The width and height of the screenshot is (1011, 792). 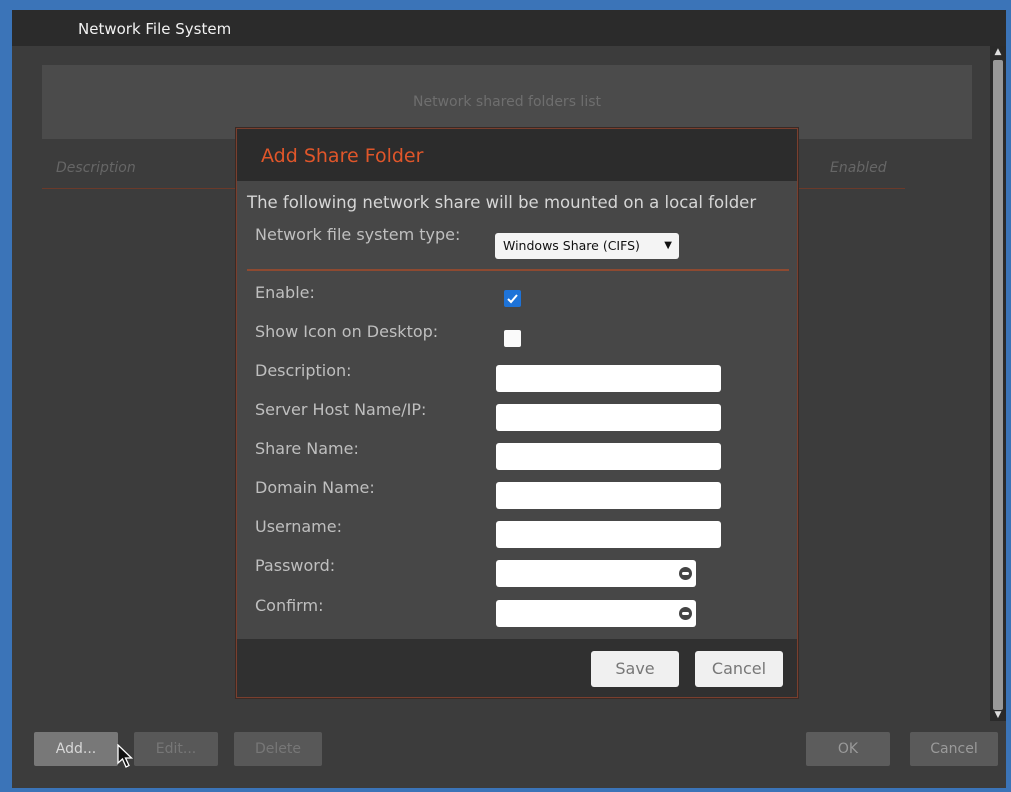 What do you see at coordinates (295, 565) in the screenshot?
I see `password-label: Password:` at bounding box center [295, 565].